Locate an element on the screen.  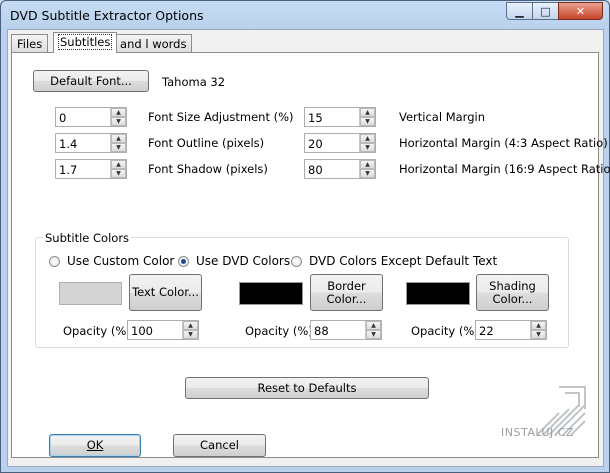
border-opacity-label: Opacity (%) is located at coordinates (279, 331).